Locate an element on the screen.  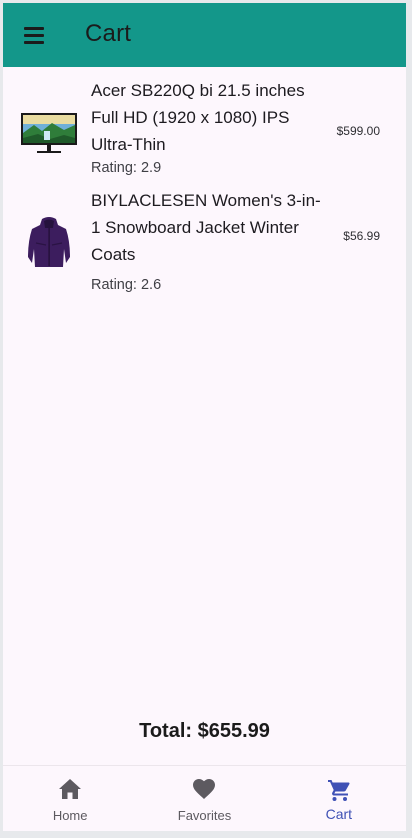
page-title: Cart is located at coordinates (108, 33).